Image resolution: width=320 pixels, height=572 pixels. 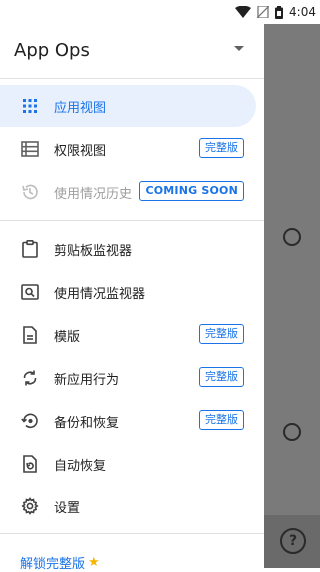 I want to click on nav-item-label: 模版, so click(x=67, y=337).